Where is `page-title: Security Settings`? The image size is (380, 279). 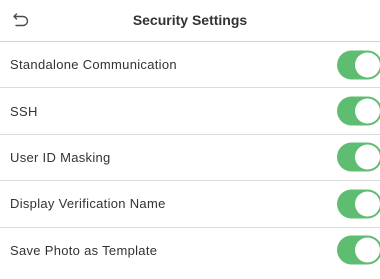
page-title: Security Settings is located at coordinates (190, 20).